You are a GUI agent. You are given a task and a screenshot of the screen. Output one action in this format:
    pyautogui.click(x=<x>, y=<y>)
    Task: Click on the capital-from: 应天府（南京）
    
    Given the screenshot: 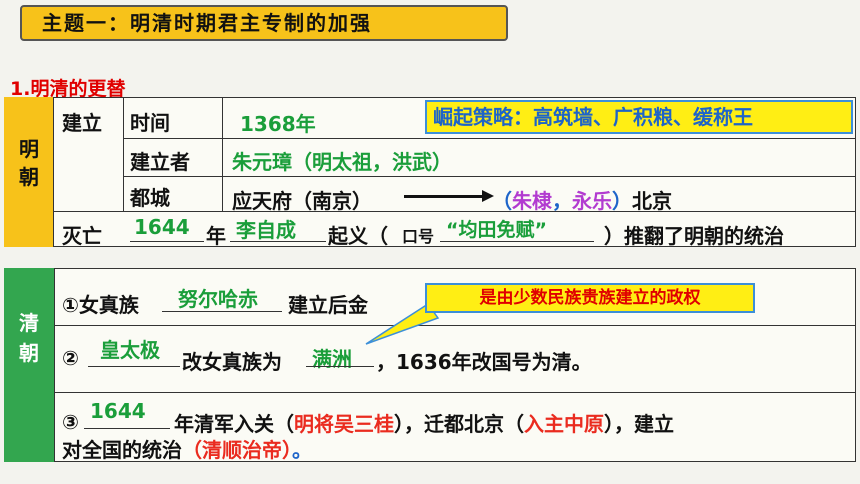 What is the action you would take?
    pyautogui.click(x=302, y=201)
    